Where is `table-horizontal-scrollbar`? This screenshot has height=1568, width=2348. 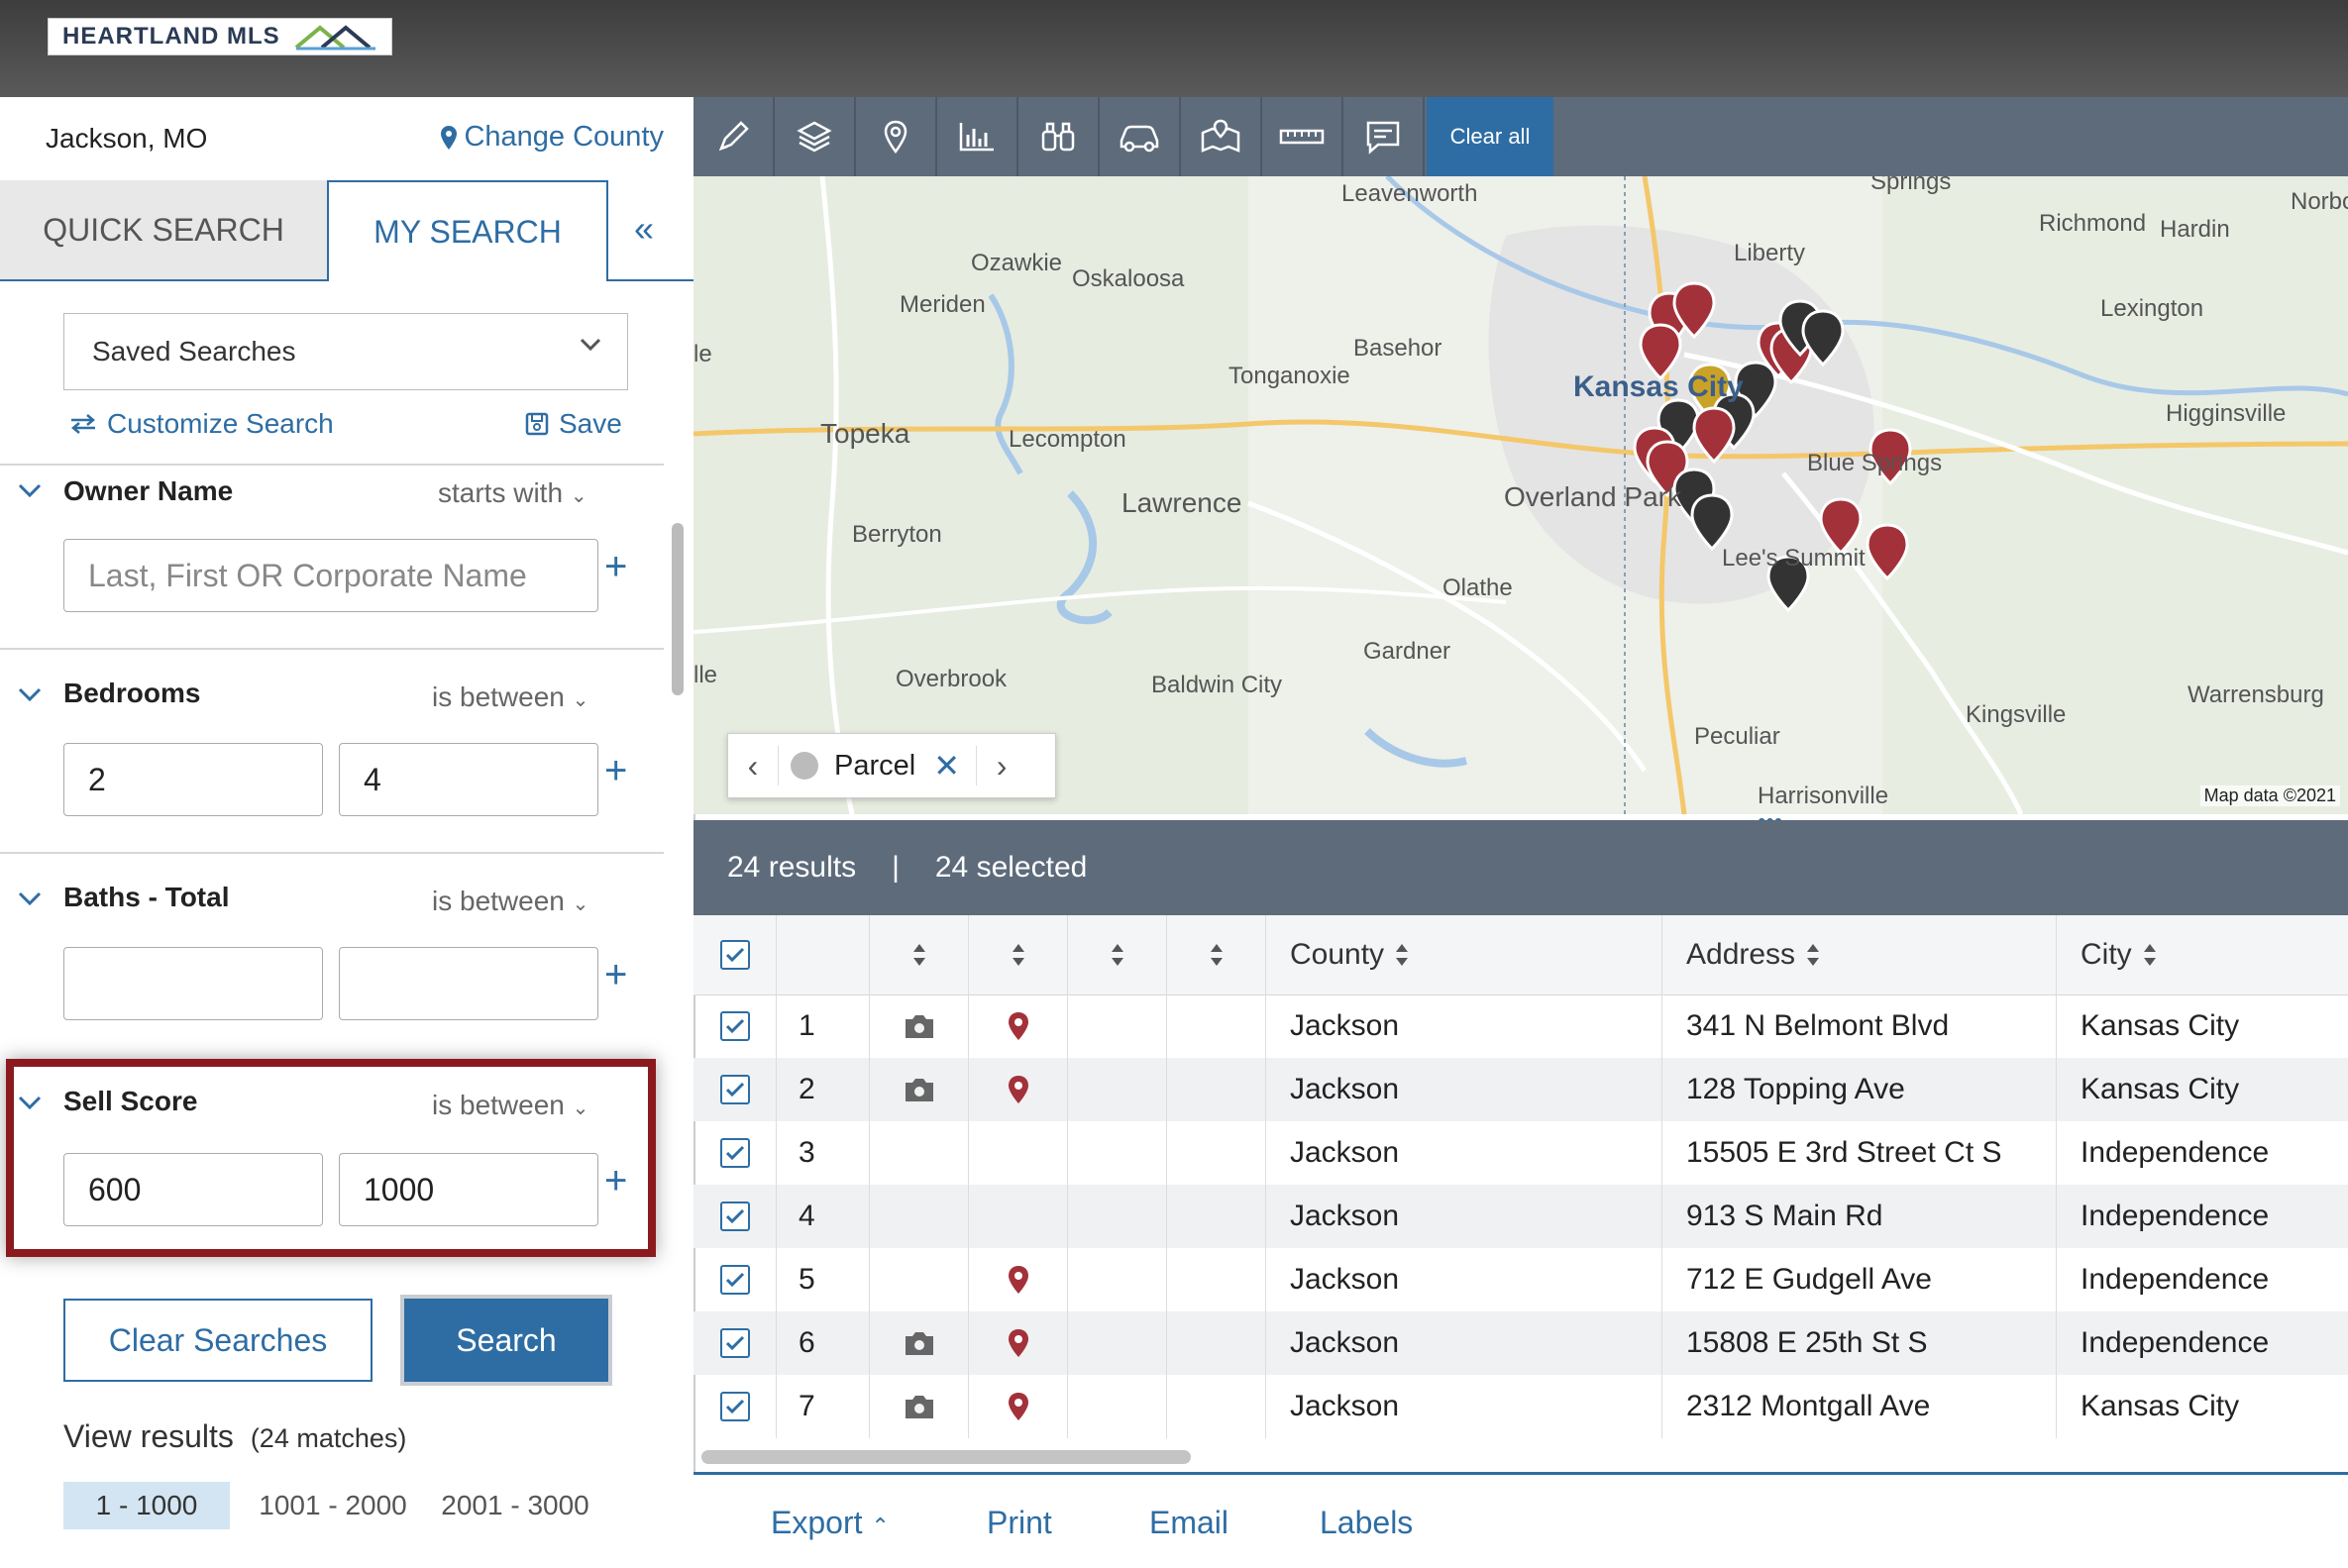
table-horizontal-scrollbar is located at coordinates (946, 1457).